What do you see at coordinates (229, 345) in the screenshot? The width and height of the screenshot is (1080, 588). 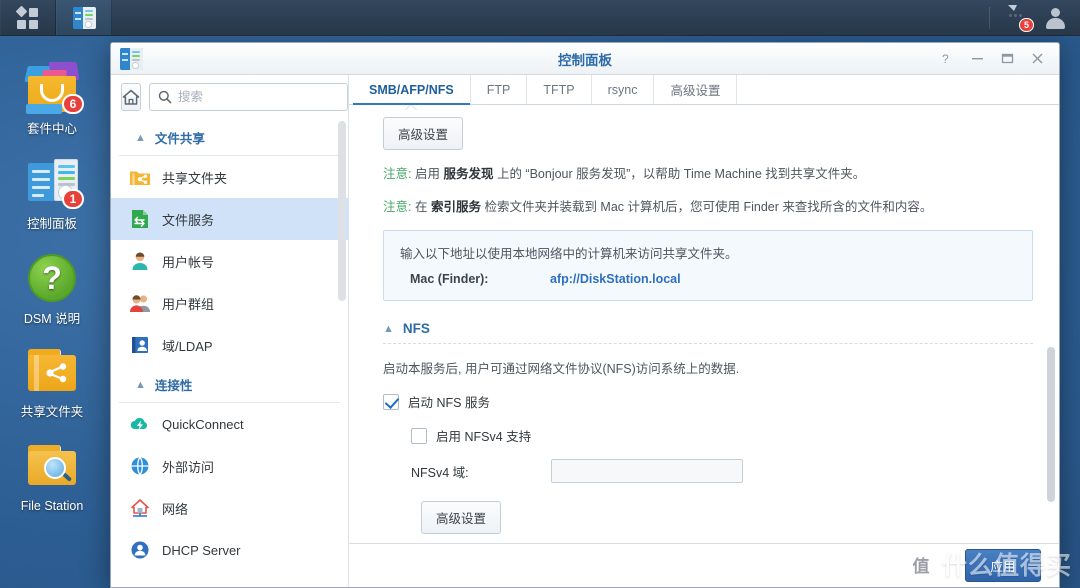 I see `sidebar-item-domain-ldap: 域/LDAP` at bounding box center [229, 345].